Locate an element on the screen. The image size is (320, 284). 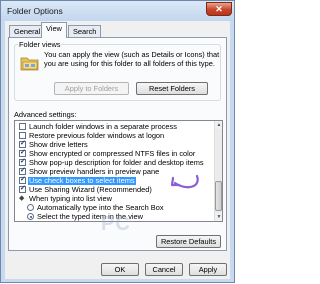
tab-search: Search is located at coordinates (85, 31).